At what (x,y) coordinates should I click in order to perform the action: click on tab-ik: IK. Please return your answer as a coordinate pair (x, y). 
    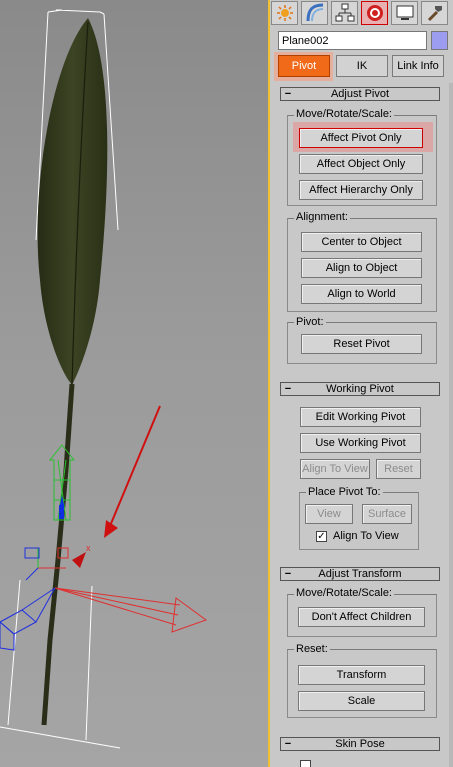
    Looking at the image, I should click on (362, 66).